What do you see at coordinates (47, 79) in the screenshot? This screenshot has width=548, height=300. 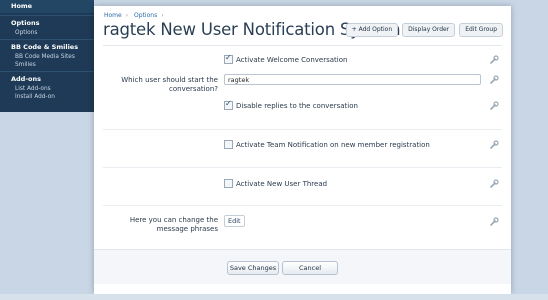 I see `sidebar-section-add-ons: Add-ons` at bounding box center [47, 79].